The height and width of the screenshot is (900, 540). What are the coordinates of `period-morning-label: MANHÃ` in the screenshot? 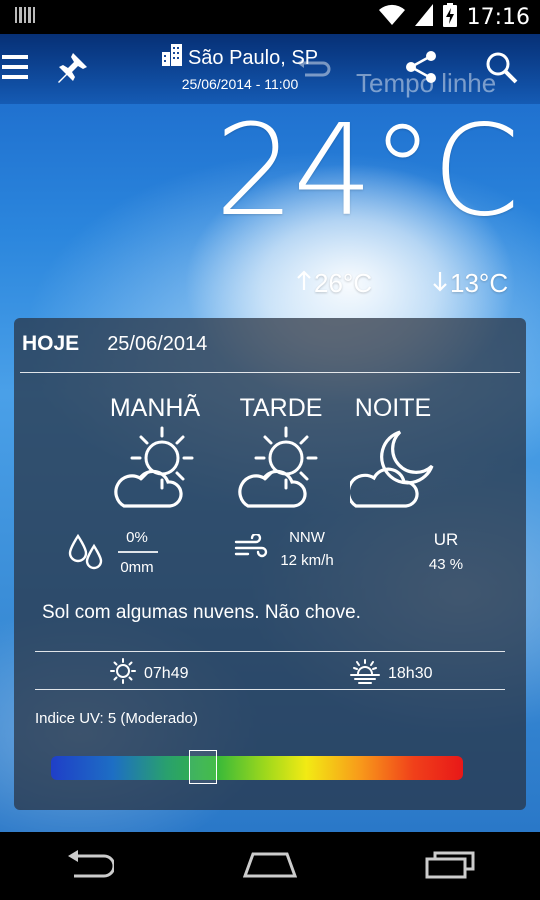 It's located at (155, 408).